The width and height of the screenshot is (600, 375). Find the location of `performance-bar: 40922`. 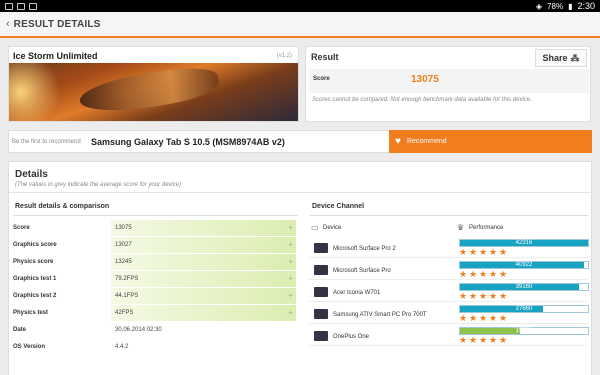

performance-bar: 40922 is located at coordinates (524, 265).